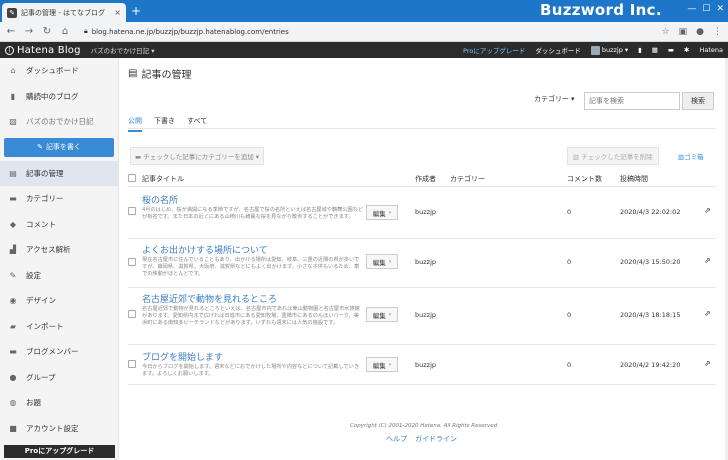  I want to click on sidebar-item-dashboard: ⌂ ダッシュボード, so click(59, 71).